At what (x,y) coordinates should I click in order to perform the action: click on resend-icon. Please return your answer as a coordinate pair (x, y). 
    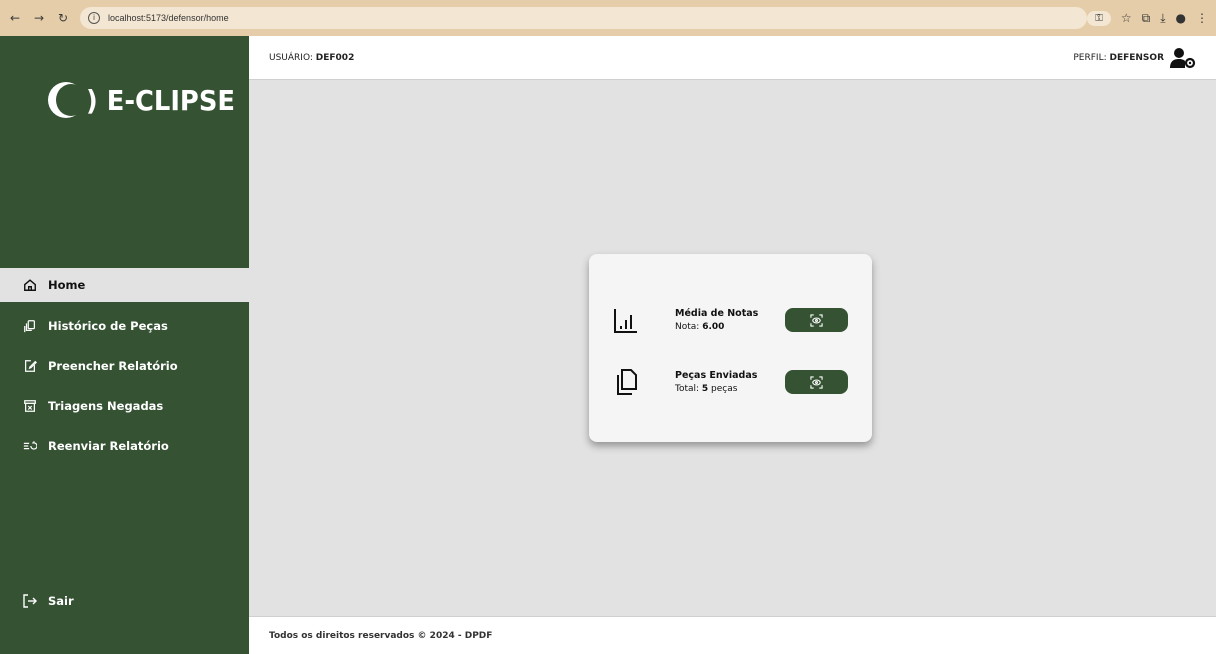
    Looking at the image, I should click on (30, 446).